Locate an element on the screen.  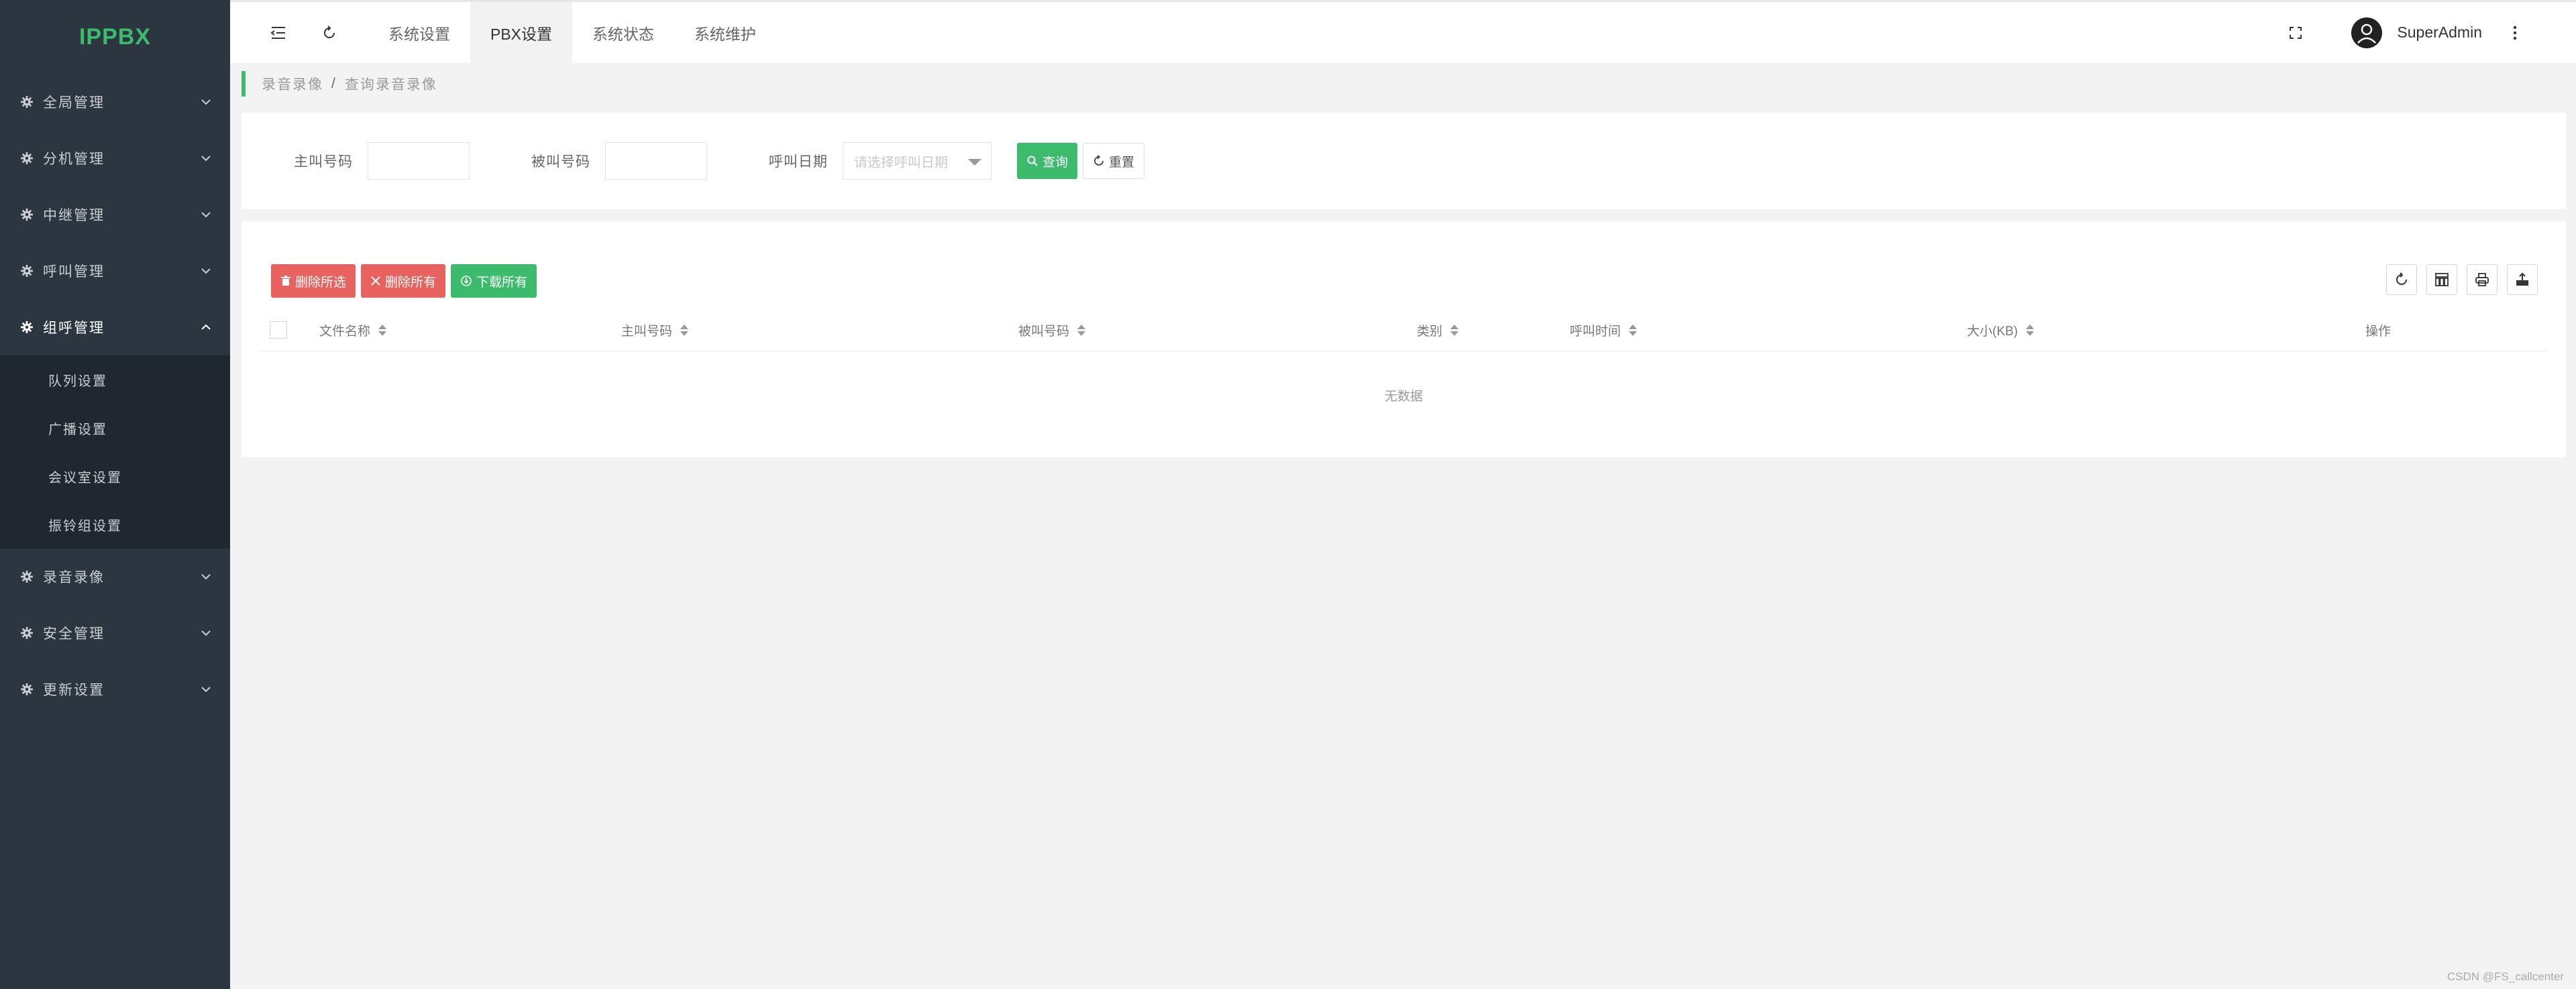
sidebar-item-global: 全局管理 is located at coordinates (115, 102).